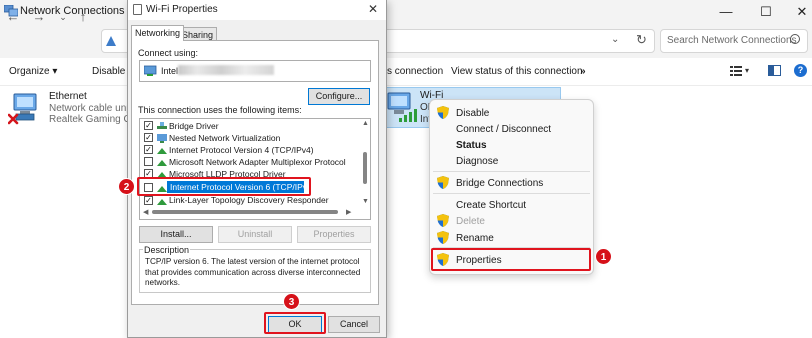  What do you see at coordinates (291, 301) in the screenshot?
I see `step-badge-3: 3` at bounding box center [291, 301].